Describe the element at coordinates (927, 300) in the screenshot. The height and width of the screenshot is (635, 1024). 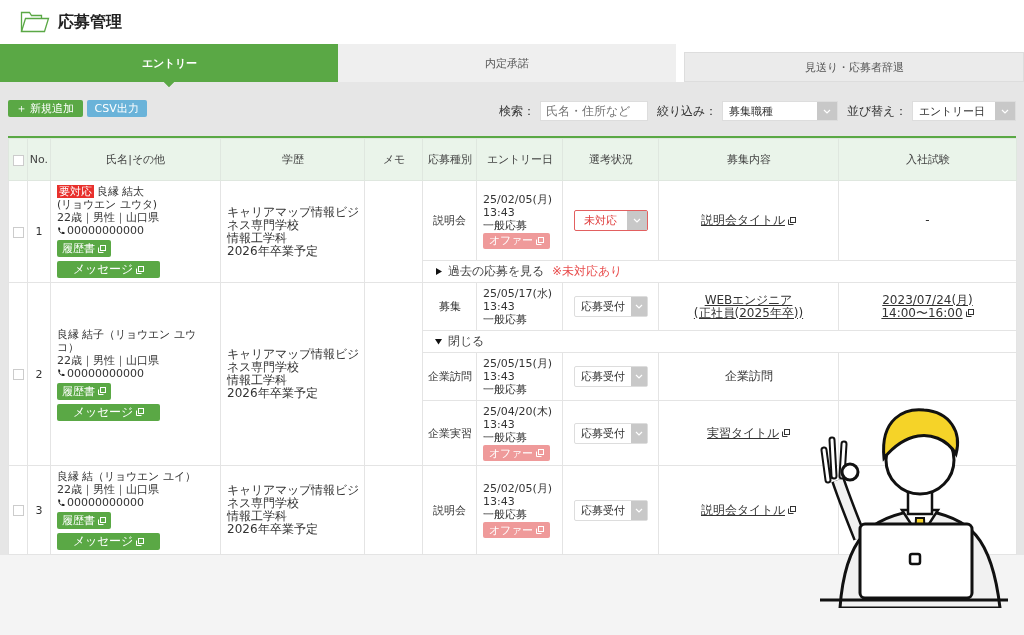
I see `link: 2023/07/24(月)` at that location.